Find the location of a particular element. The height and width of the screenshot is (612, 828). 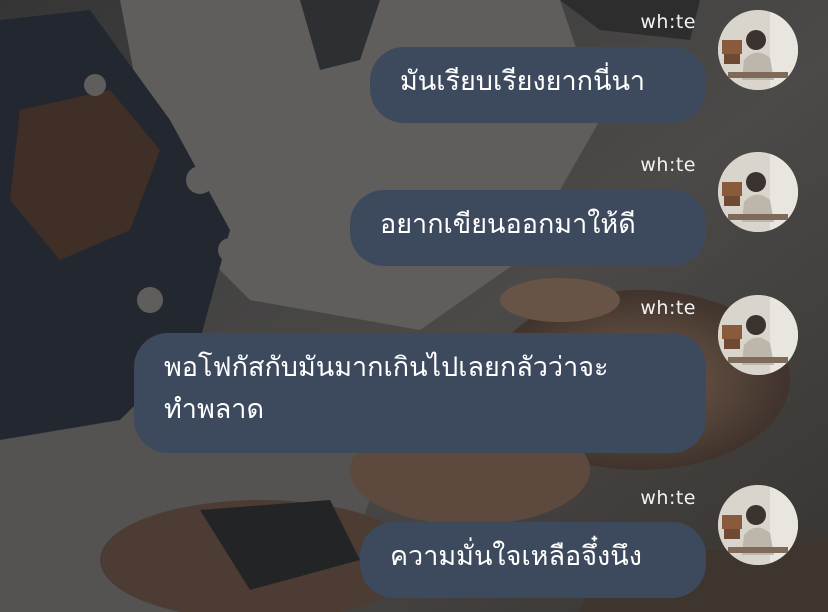

message-bubble: มันเรียบเรียงยากนี่นา is located at coordinates (538, 85).